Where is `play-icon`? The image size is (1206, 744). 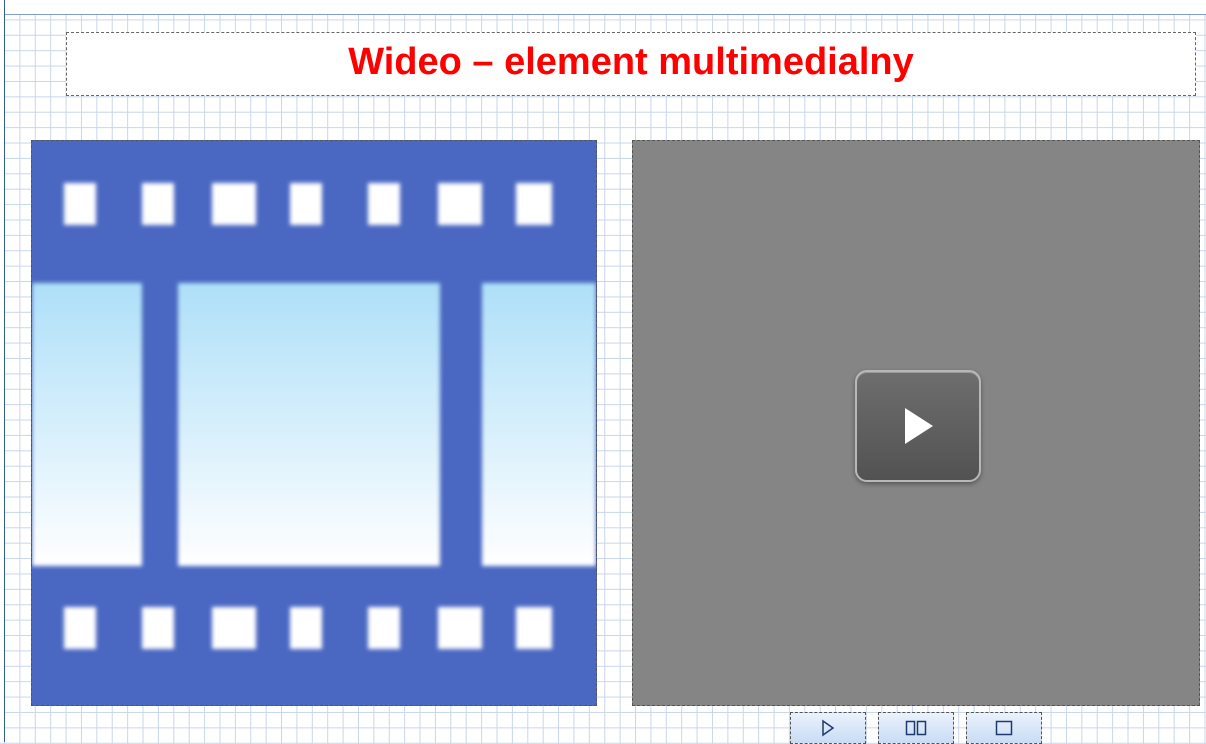
play-icon is located at coordinates (919, 426).